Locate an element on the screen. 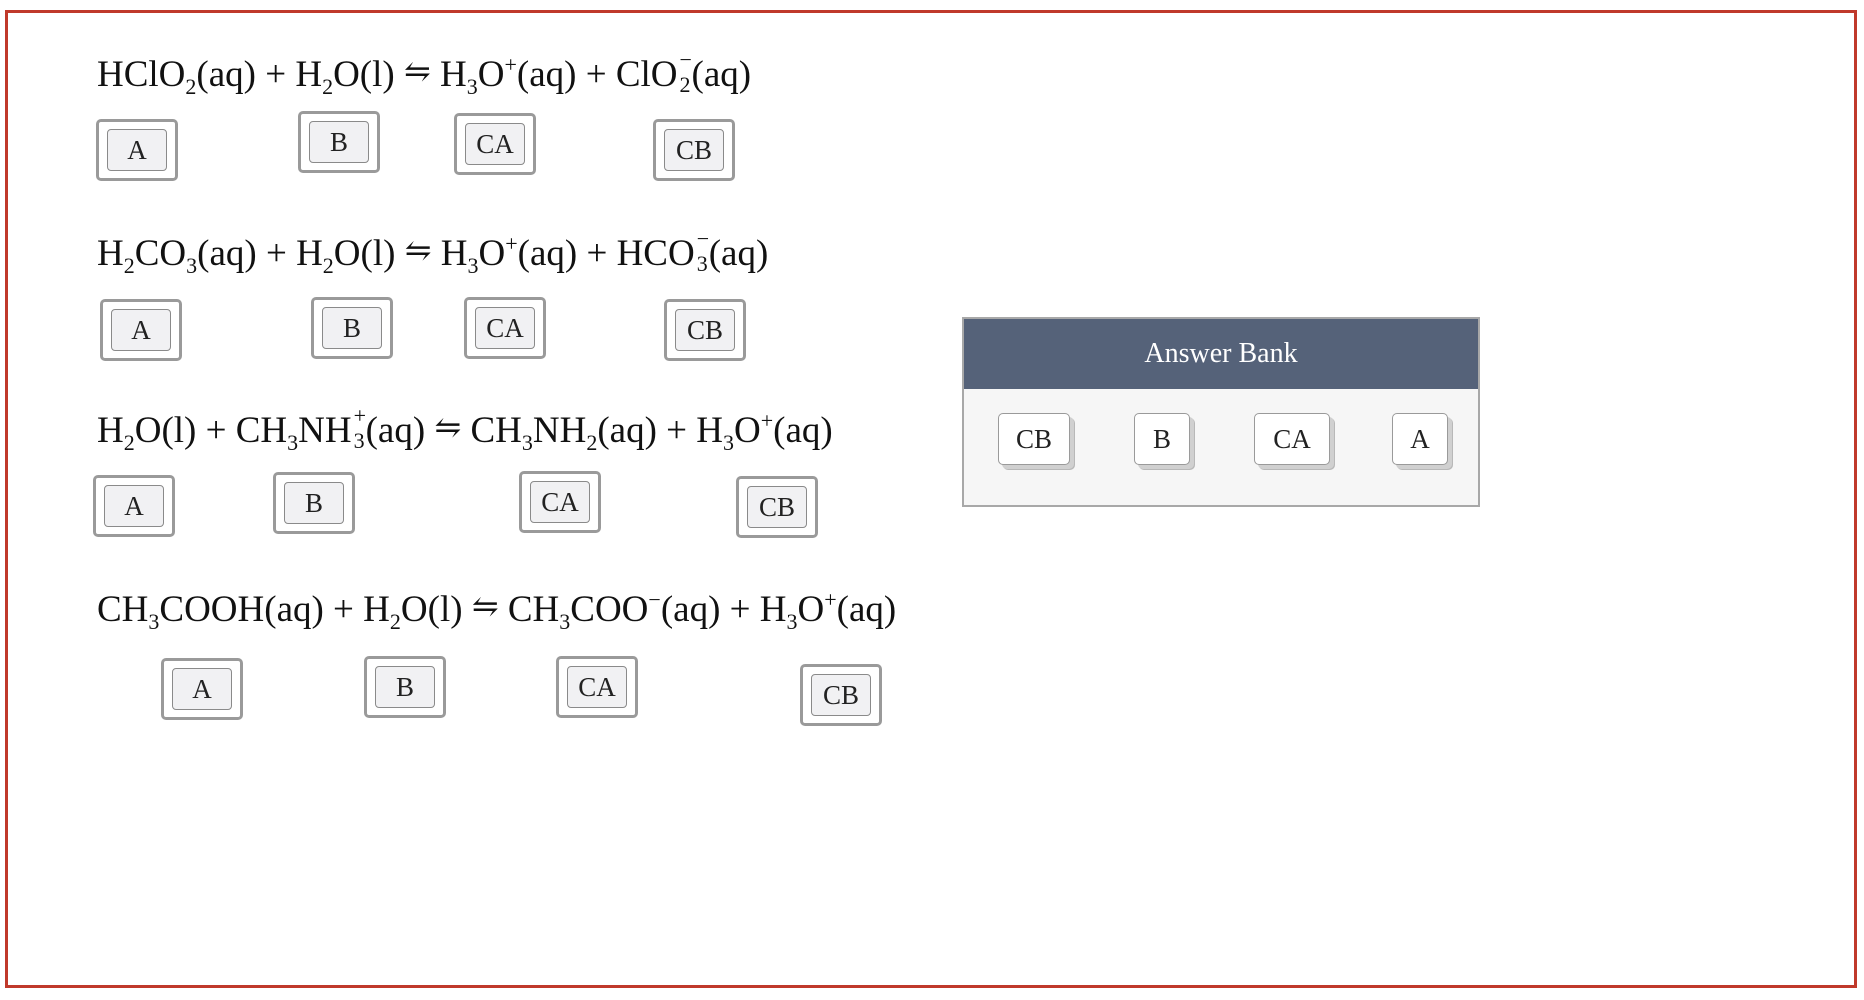  drop-target-eq1-4: CB is located at coordinates (694, 150).